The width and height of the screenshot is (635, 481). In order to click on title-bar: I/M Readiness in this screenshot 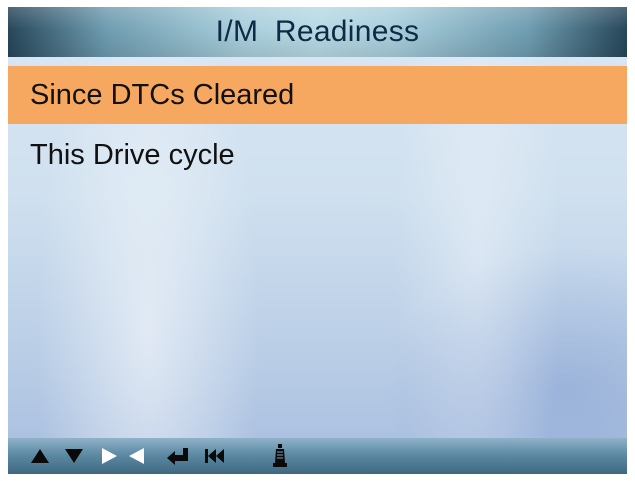, I will do `click(317, 32)`.